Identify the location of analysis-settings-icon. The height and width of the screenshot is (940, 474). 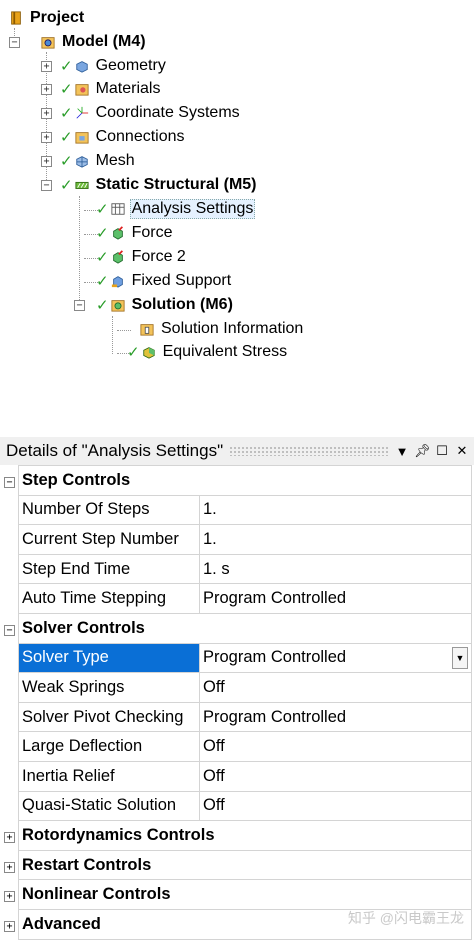
(118, 209).